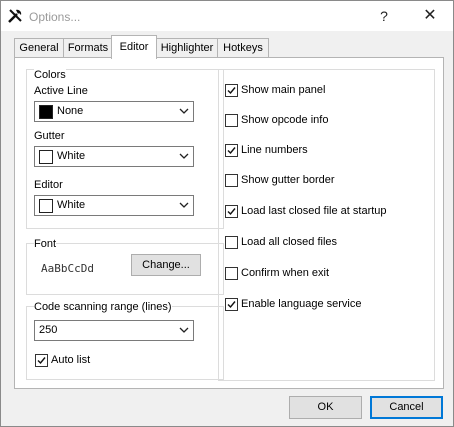 Image resolution: width=454 pixels, height=427 pixels. Describe the element at coordinates (288, 180) in the screenshot. I see `show-gutter-border-label: Show gutter border` at that location.